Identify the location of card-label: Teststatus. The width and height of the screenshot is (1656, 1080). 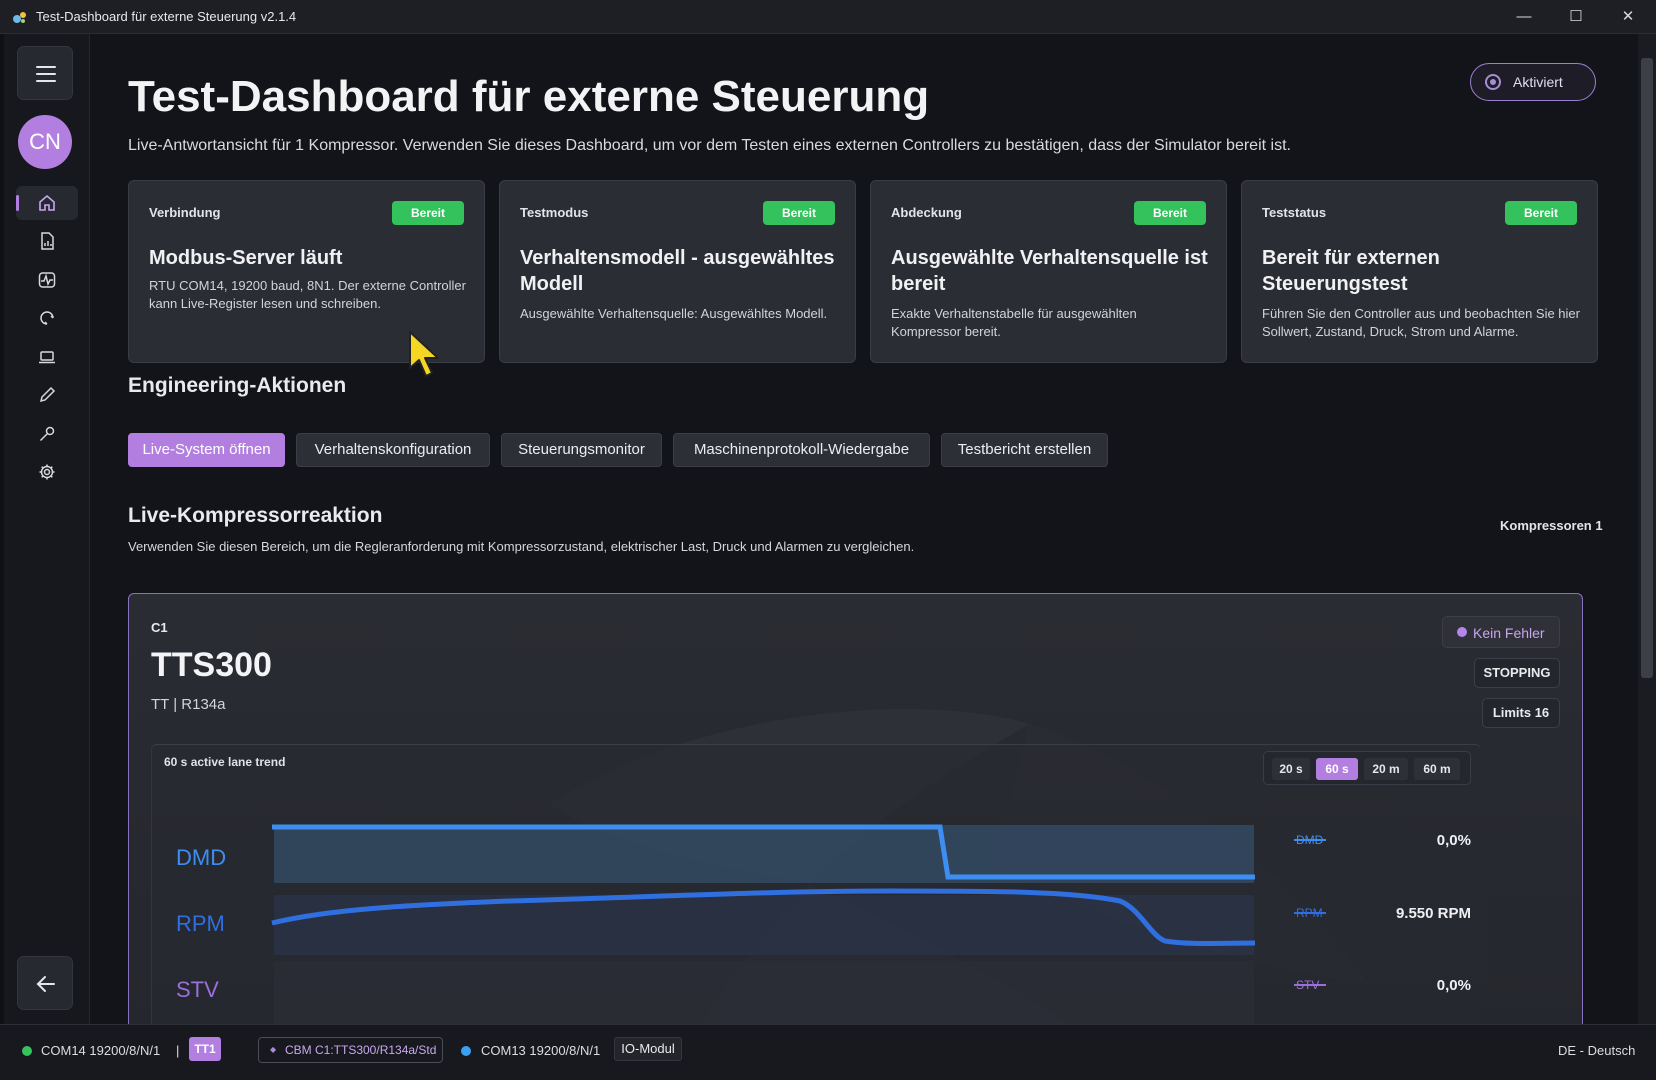
(1294, 212).